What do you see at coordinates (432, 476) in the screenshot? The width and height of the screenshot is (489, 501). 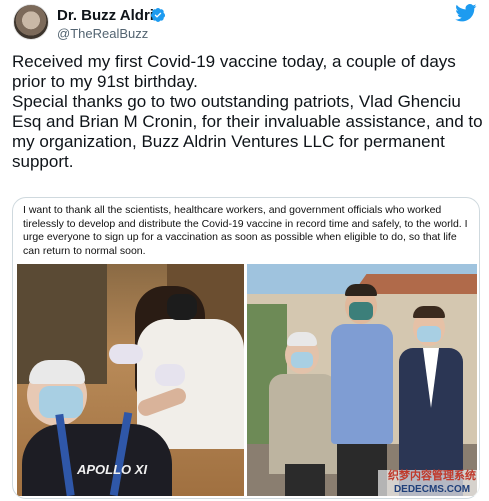 I see `watermark-line-1: 织梦内容管理系统` at bounding box center [432, 476].